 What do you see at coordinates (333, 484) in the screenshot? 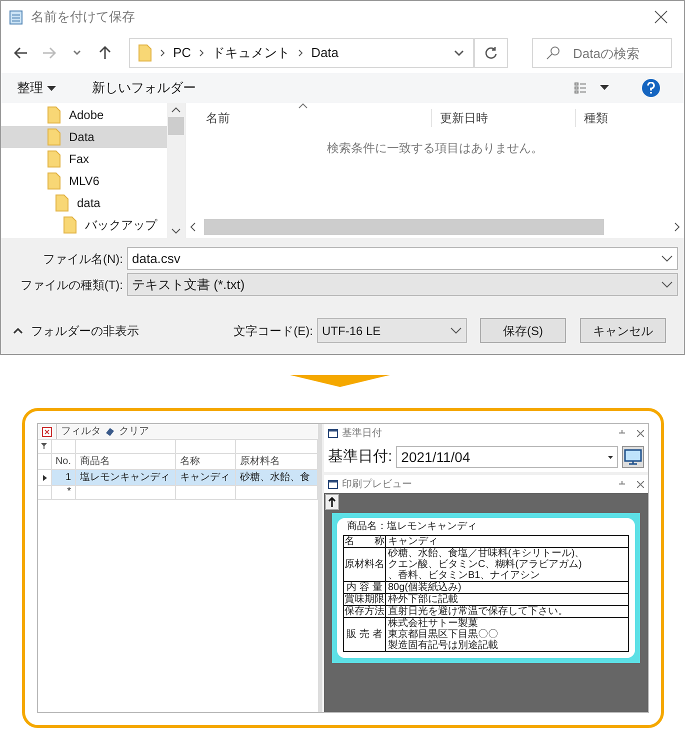
I see `preview-icon` at bounding box center [333, 484].